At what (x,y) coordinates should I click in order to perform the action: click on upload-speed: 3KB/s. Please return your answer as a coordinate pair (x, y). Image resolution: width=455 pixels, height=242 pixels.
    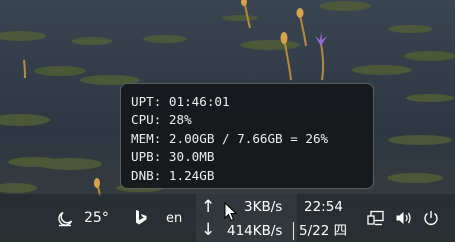
    Looking at the image, I should click on (263, 207).